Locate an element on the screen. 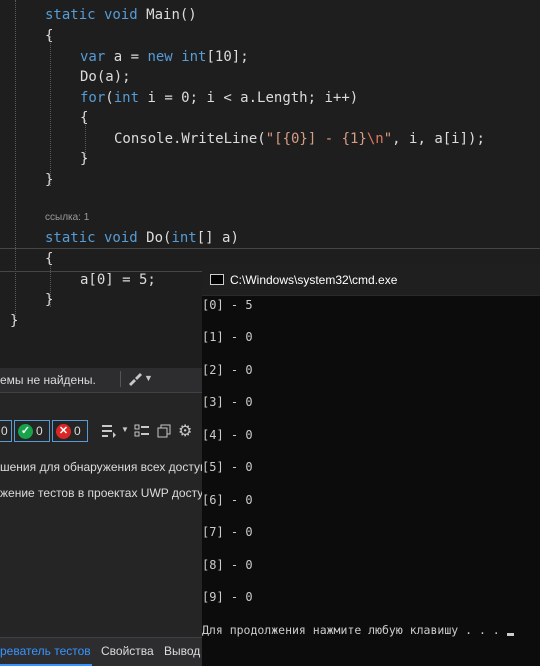 The image size is (540, 666). check-icon: ✓ is located at coordinates (25, 431).